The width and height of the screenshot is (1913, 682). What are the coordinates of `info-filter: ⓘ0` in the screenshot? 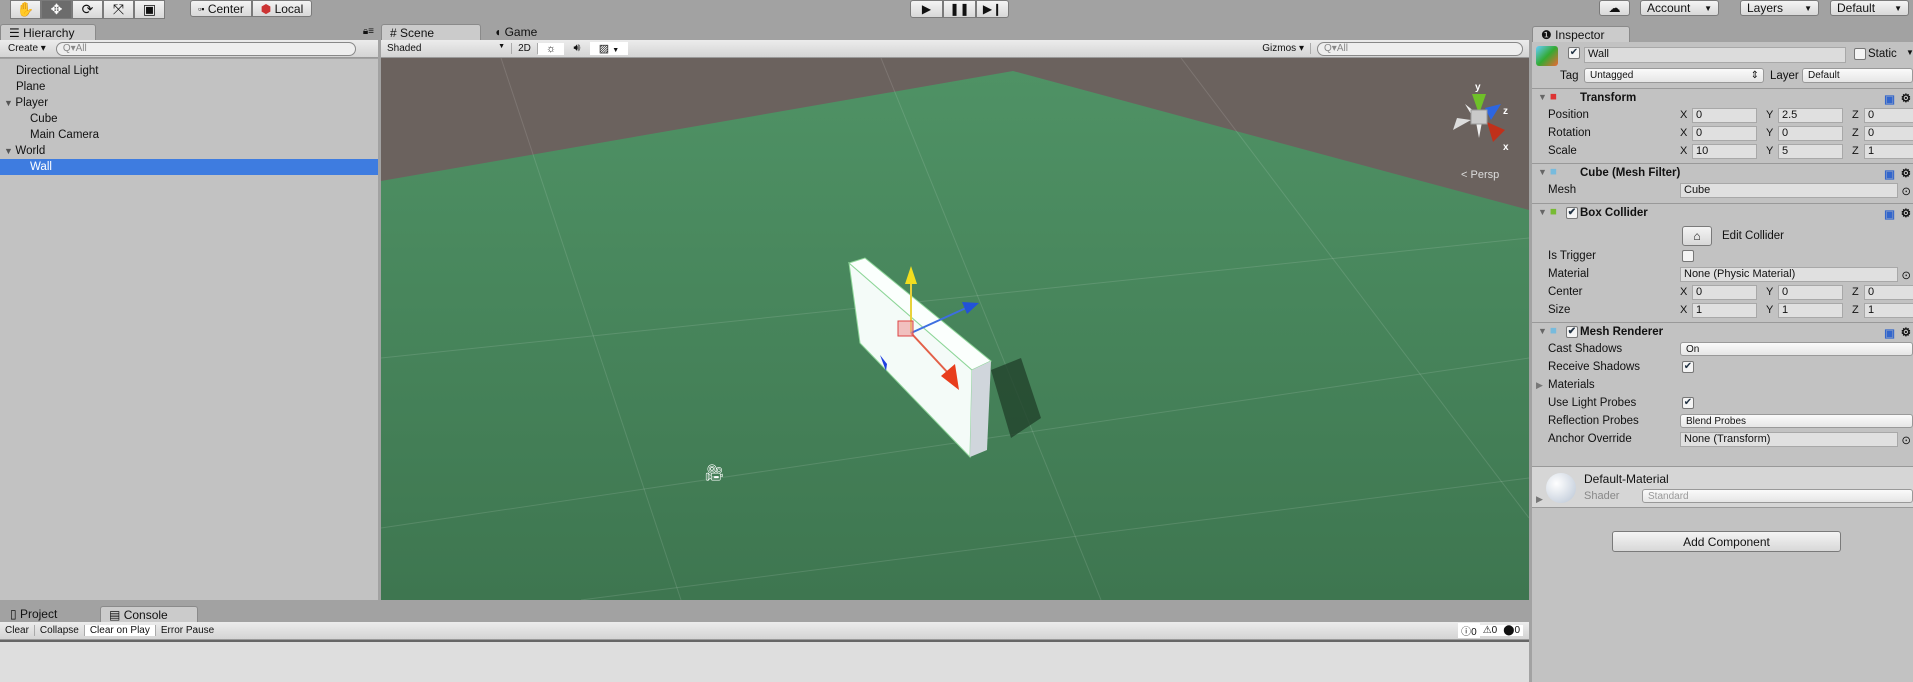 It's located at (1469, 630).